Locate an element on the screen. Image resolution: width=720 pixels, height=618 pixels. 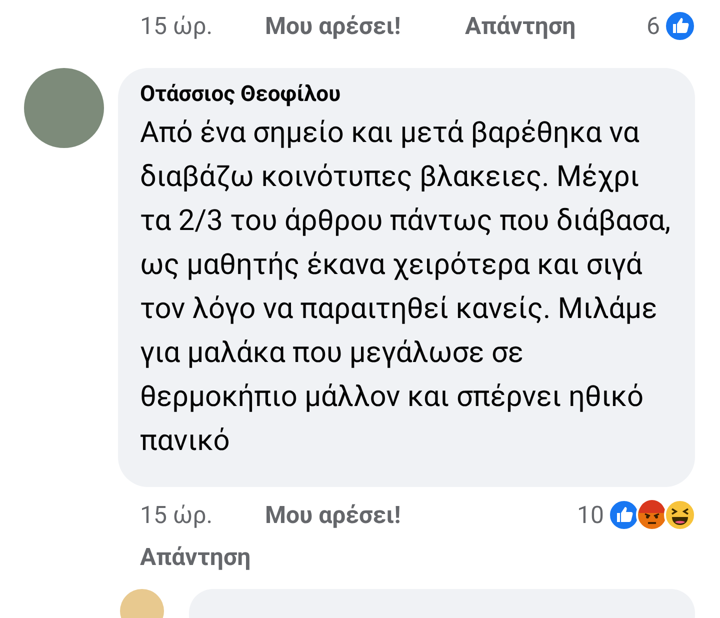
reaction-count: 10 is located at coordinates (590, 515).